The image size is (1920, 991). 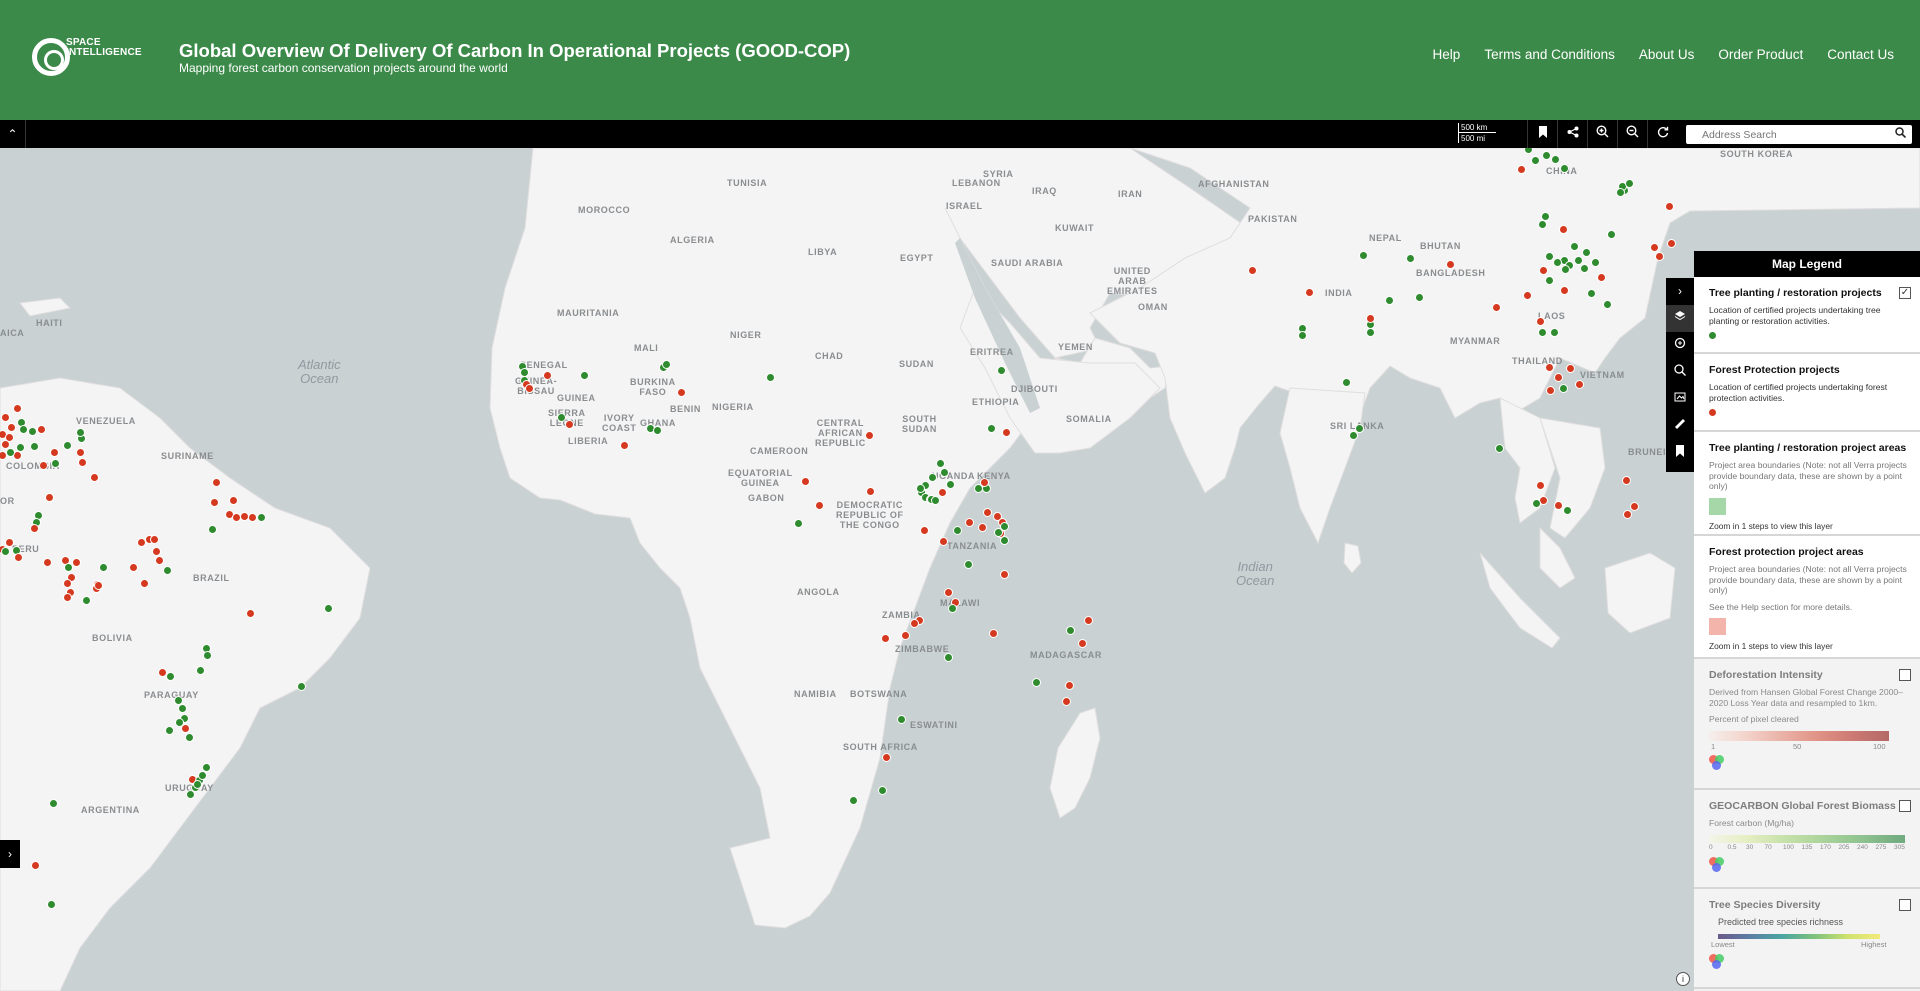 What do you see at coordinates (1680, 318) in the screenshot?
I see `layers-icon` at bounding box center [1680, 318].